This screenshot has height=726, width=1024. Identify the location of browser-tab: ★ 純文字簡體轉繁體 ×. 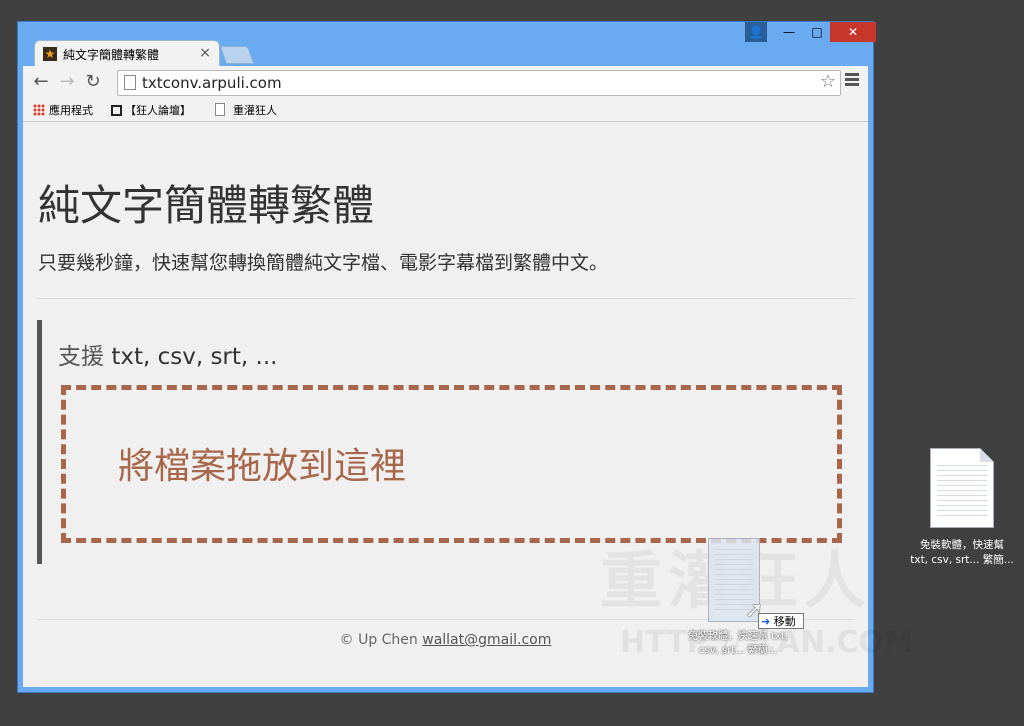
(127, 53).